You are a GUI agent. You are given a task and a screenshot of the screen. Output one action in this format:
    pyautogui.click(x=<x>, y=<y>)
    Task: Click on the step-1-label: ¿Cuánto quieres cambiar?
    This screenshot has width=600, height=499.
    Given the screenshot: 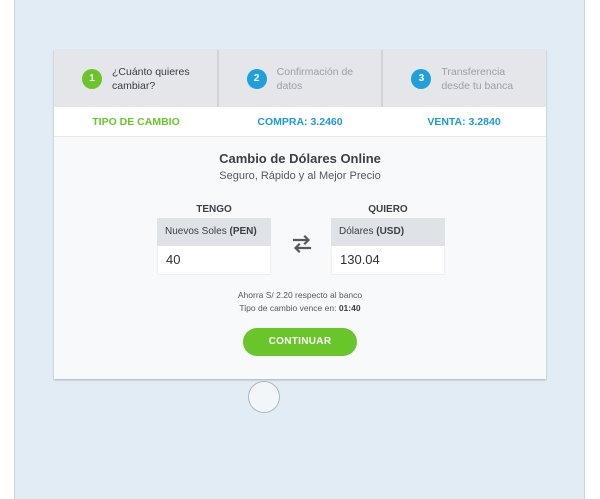 What is the action you would take?
    pyautogui.click(x=151, y=78)
    